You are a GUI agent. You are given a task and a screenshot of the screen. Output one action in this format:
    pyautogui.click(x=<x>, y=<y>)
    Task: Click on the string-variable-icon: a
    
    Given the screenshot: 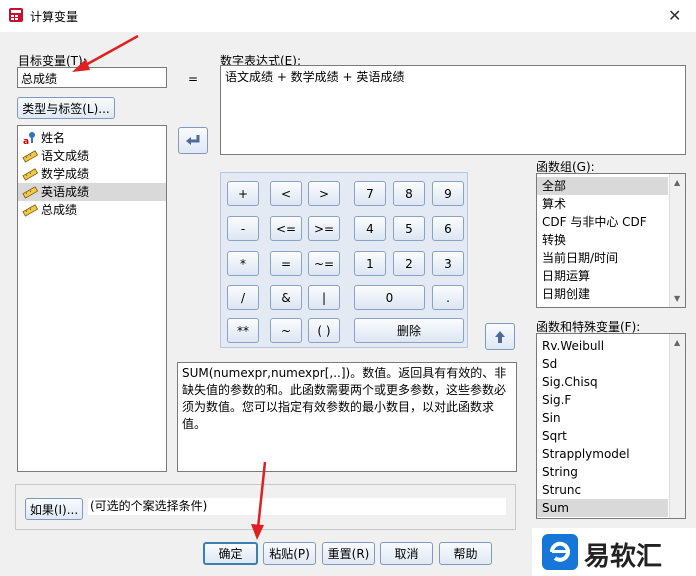 What is the action you would take?
    pyautogui.click(x=30, y=139)
    